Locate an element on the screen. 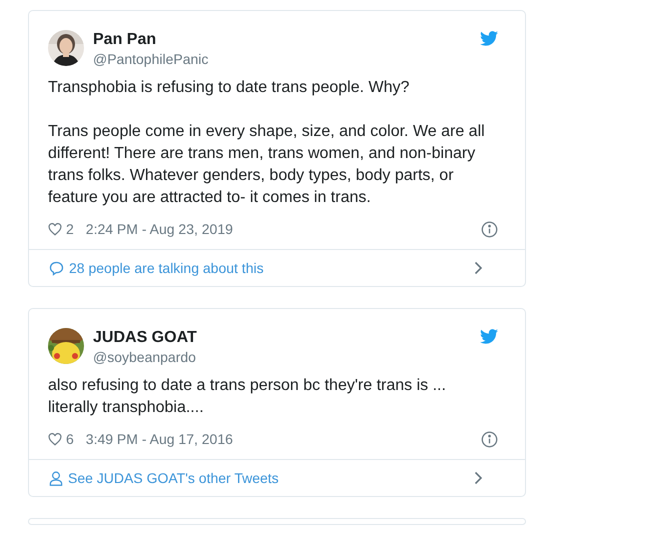 The width and height of the screenshot is (652, 534). tweet-text: Trans people come in every shape, size, and color. We are all different! There are trans men, trans women, and non-binary trans folks. Whatever genders, body types, body parts, or feature you are attracted to- it comes in trans. is located at coordinates (267, 165).